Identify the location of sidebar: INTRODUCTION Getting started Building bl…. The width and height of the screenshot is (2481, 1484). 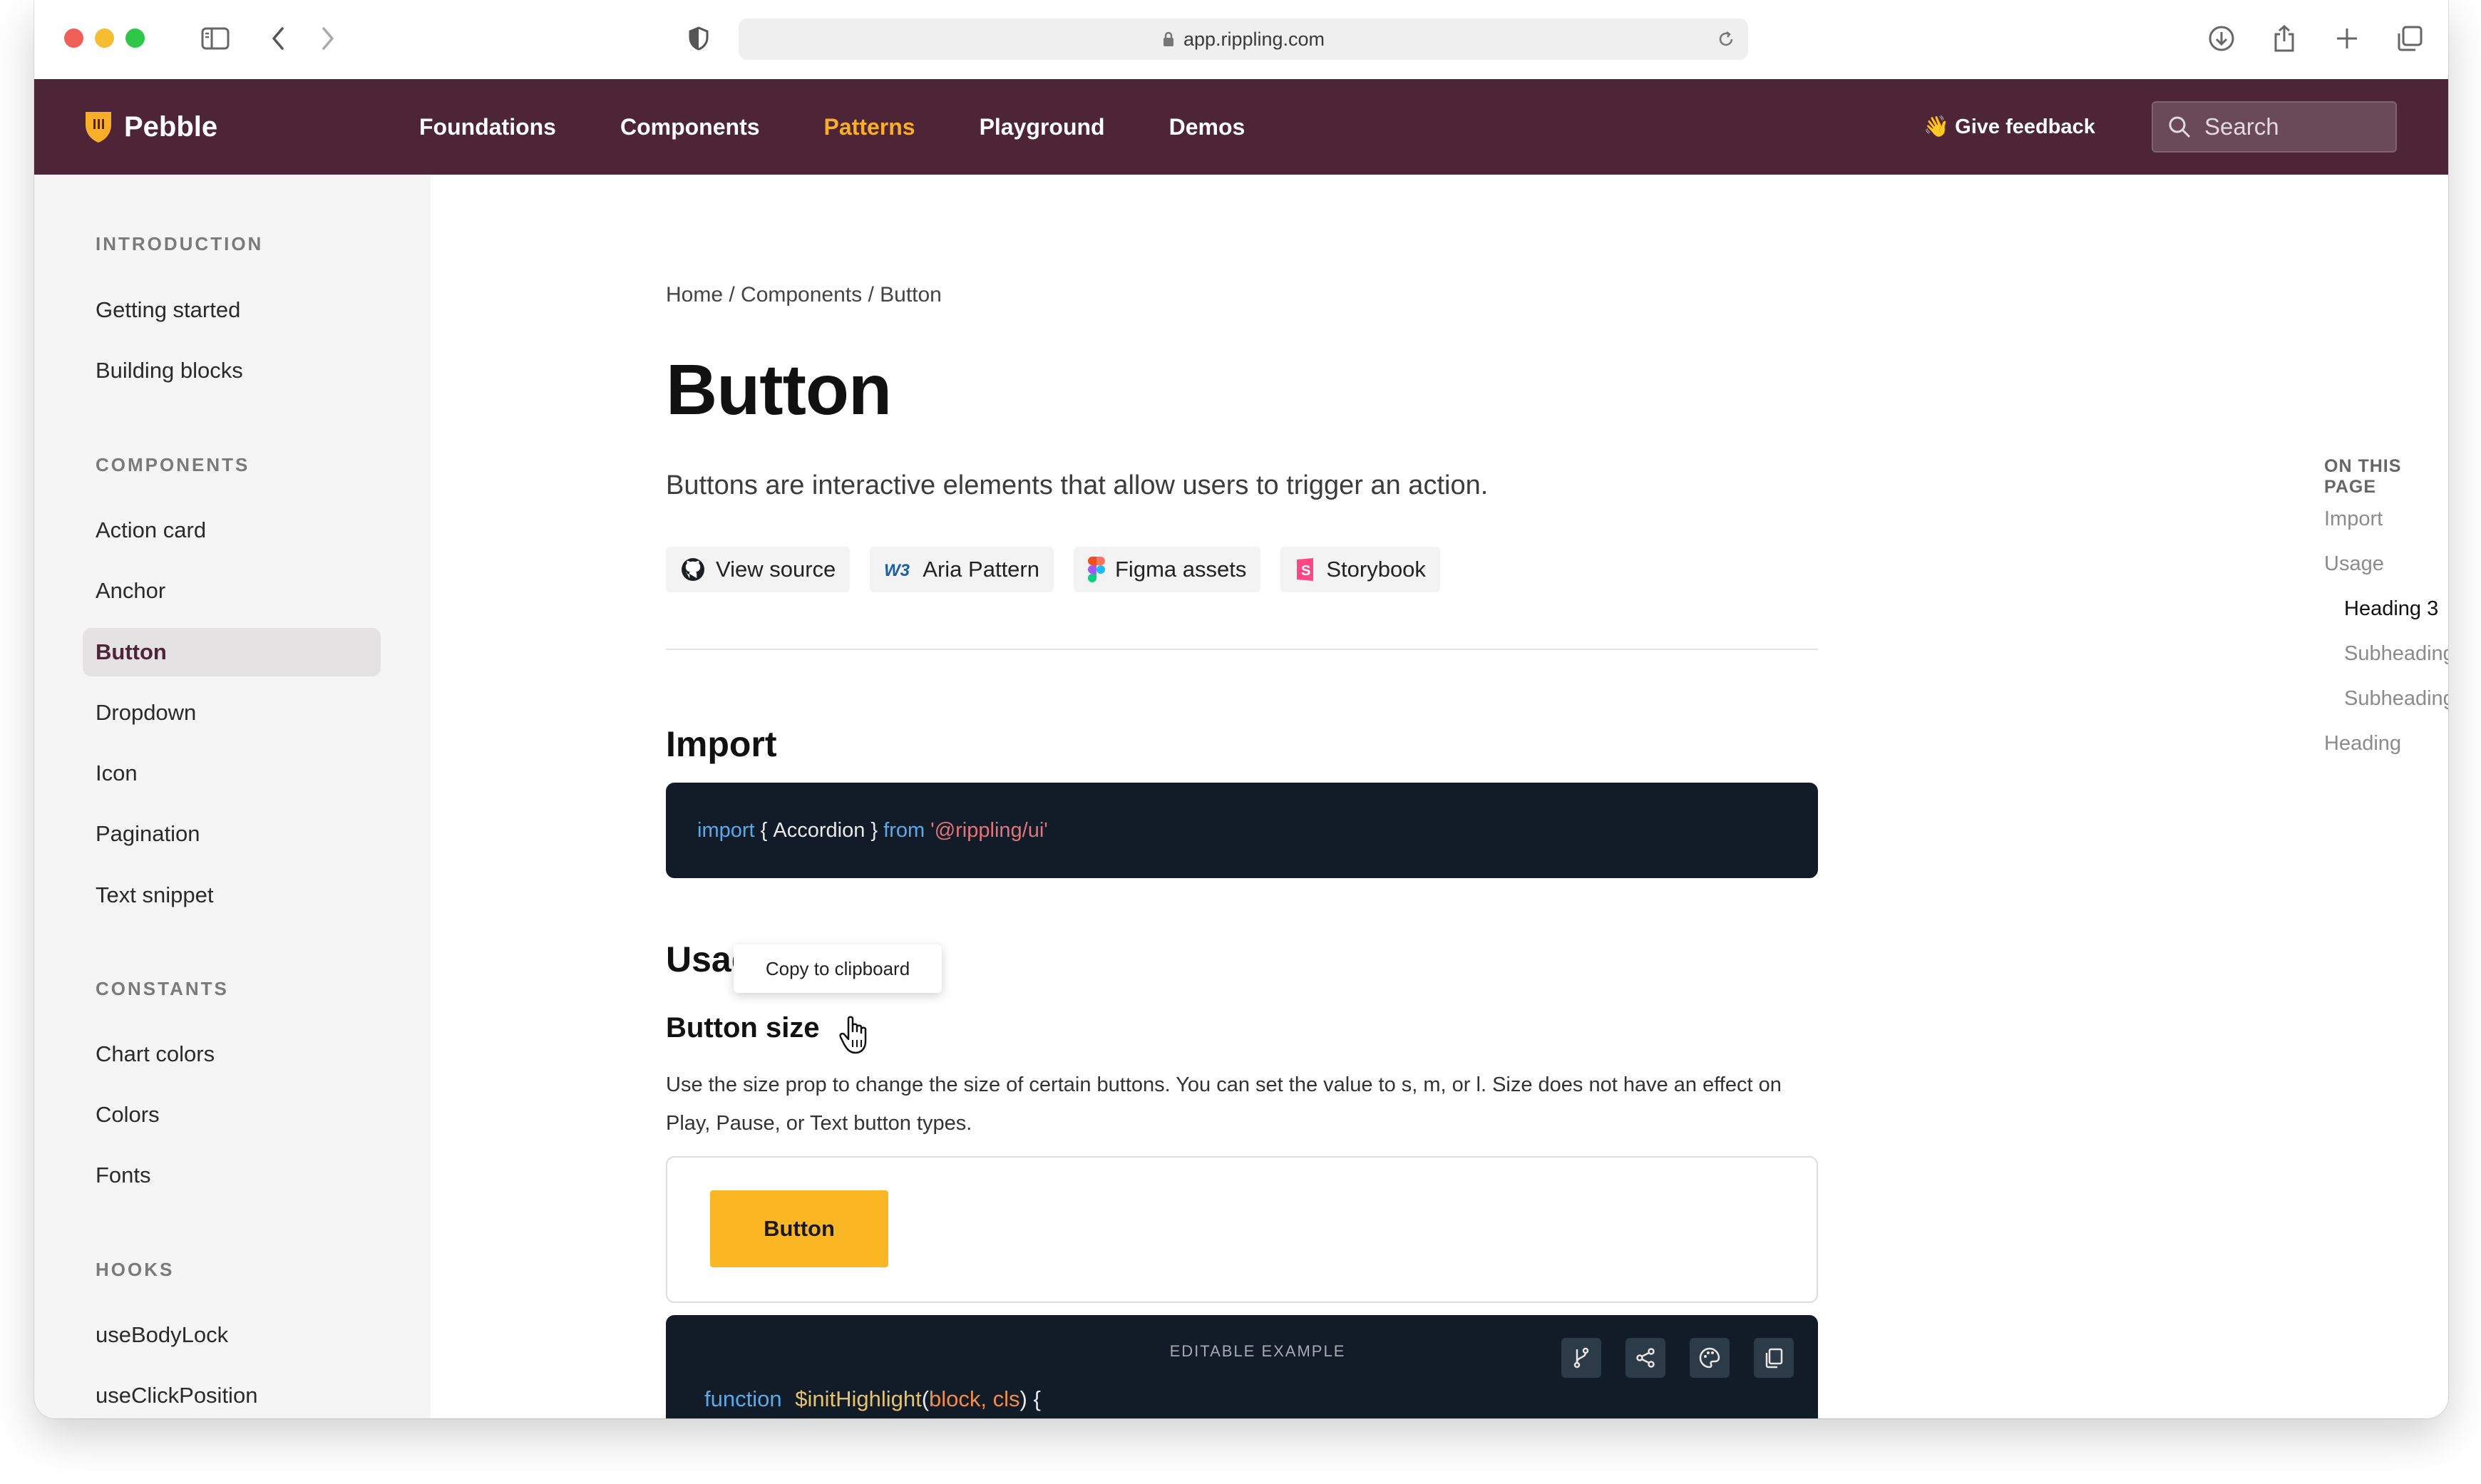
(233, 797).